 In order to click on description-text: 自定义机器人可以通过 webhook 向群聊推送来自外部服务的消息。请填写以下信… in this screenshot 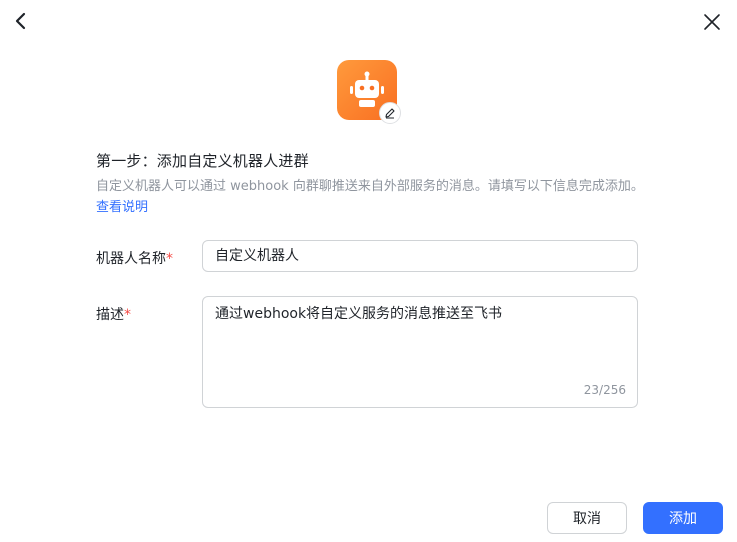, I will do `click(370, 186)`.